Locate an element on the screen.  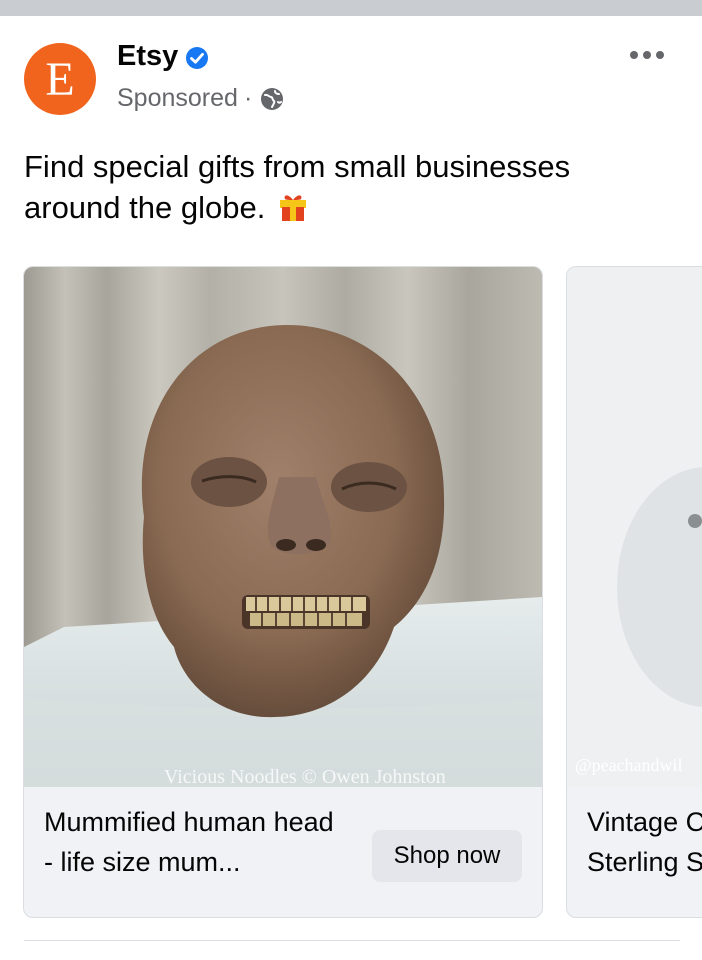
shop-now-button: Shop now is located at coordinates (447, 856).